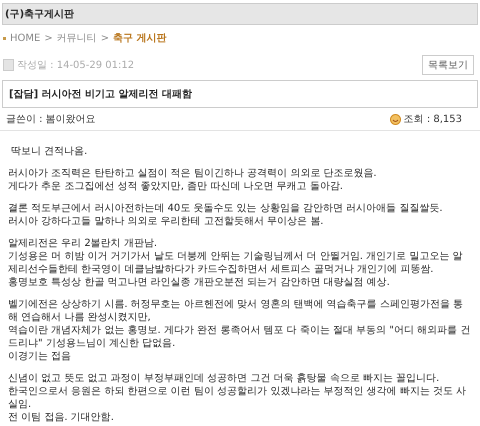 Image resolution: width=480 pixels, height=426 pixels. Describe the element at coordinates (240, 94) in the screenshot. I see `post-title: [잡담] 러시아전 비기고 알제리전 대패함` at that location.